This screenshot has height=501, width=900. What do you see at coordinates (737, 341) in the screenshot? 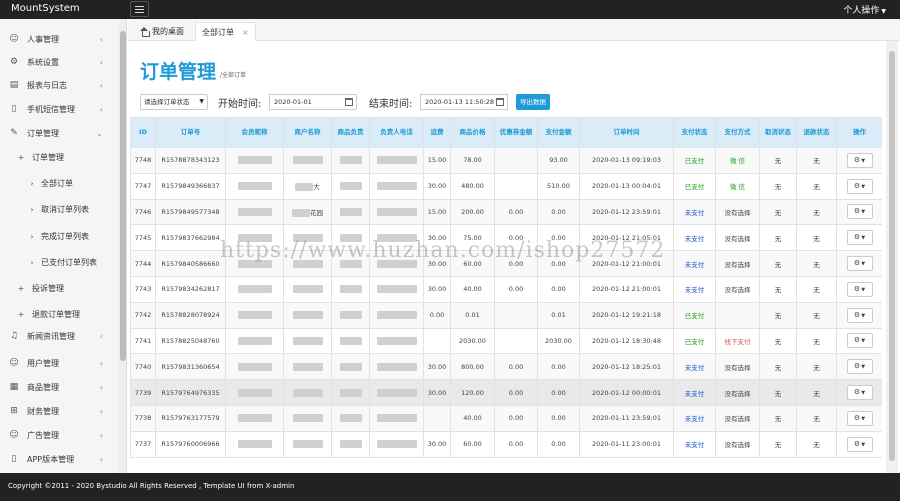
I see `table-cell: 线下支付` at bounding box center [737, 341].